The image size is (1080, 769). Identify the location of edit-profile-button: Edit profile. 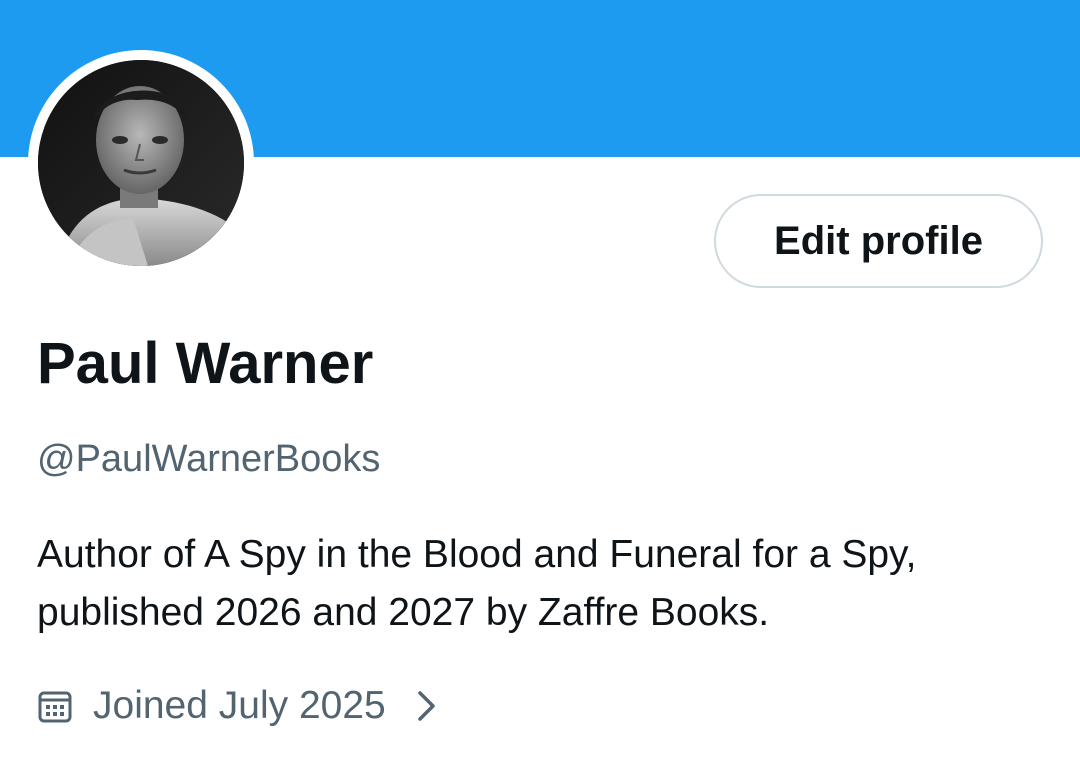
(878, 241).